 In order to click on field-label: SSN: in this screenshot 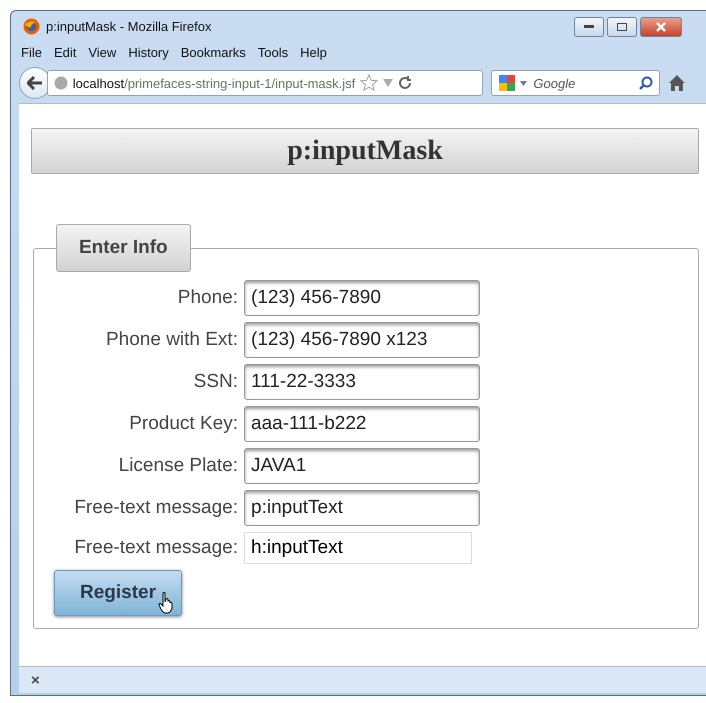, I will do `click(215, 382)`.